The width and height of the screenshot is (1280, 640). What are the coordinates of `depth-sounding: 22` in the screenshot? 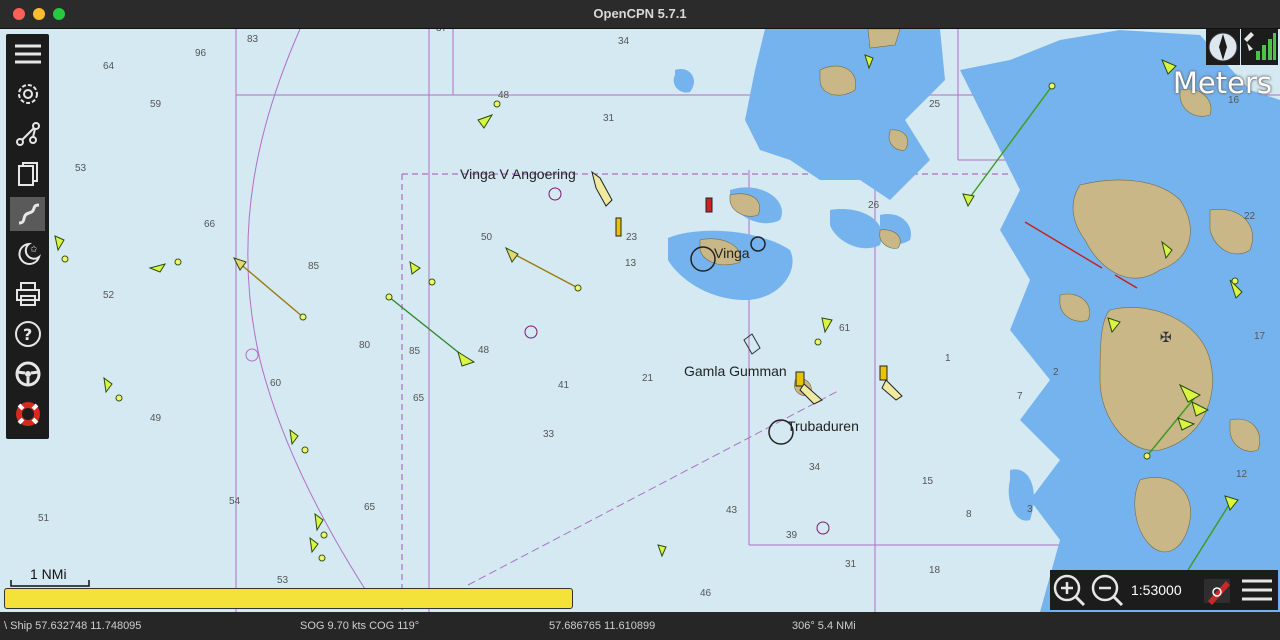 It's located at (1250, 216).